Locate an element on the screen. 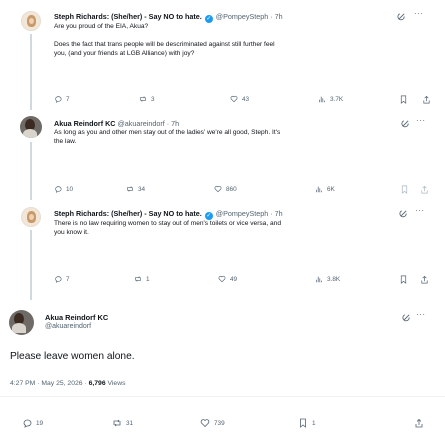 The width and height of the screenshot is (445, 441). like-button: 860 is located at coordinates (225, 189).